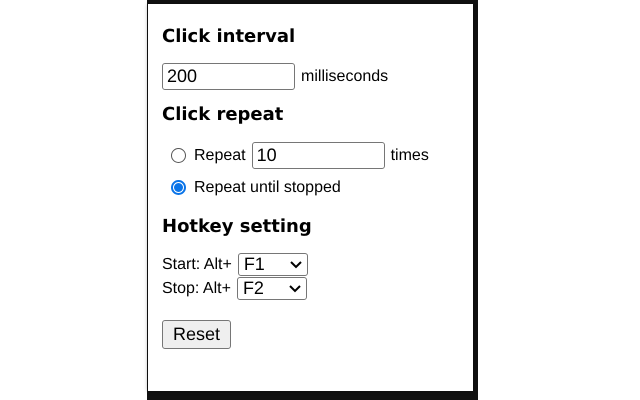 This screenshot has width=640, height=400. What do you see at coordinates (237, 226) in the screenshot?
I see `section-heading: Hotkey setting` at bounding box center [237, 226].